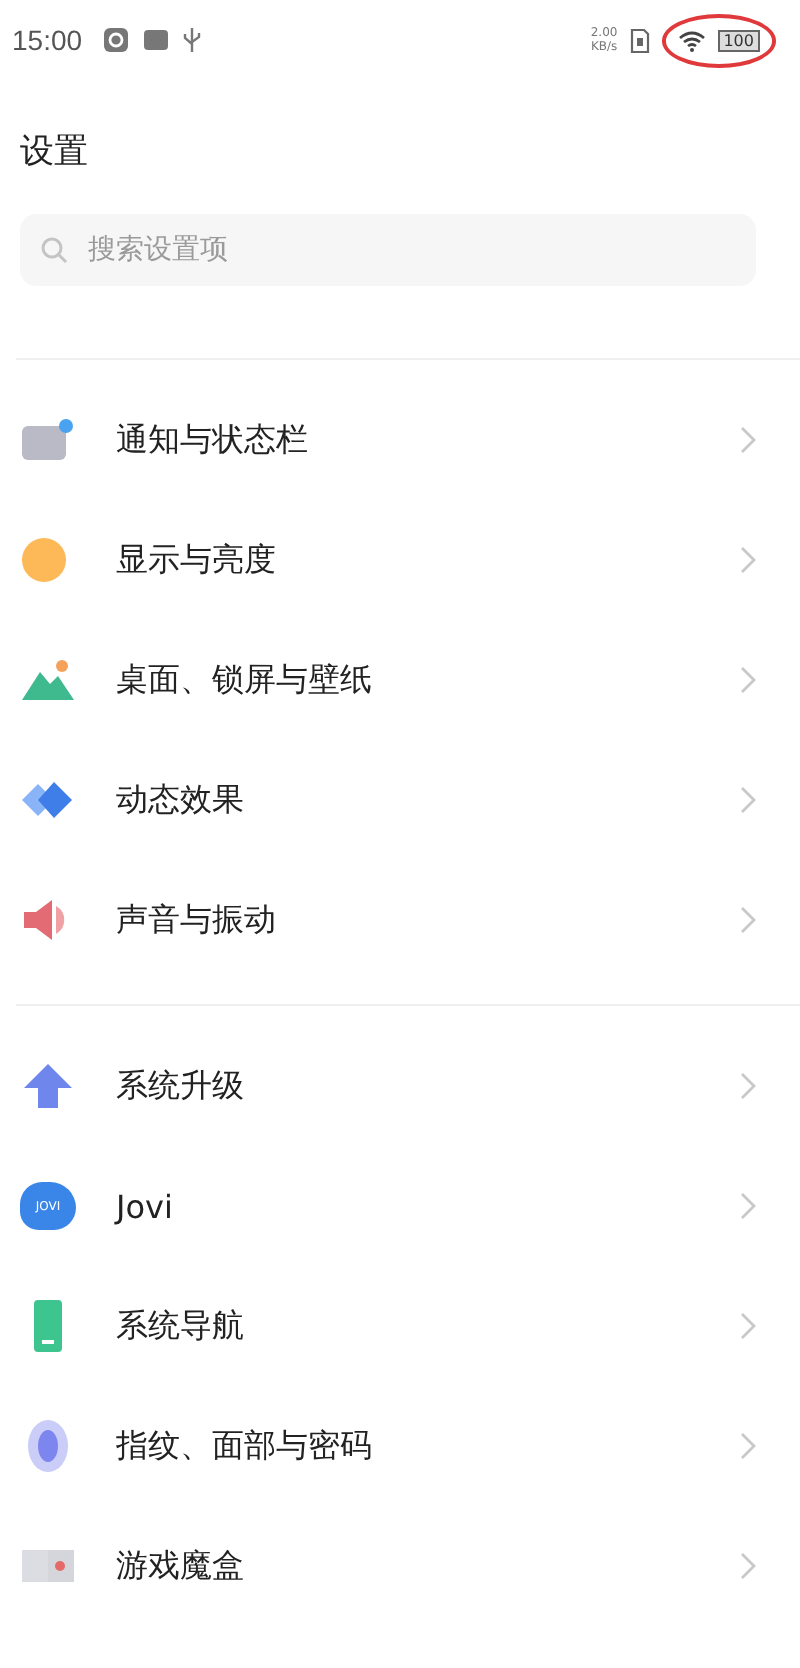  I want to click on mountain-icon, so click(48, 680).